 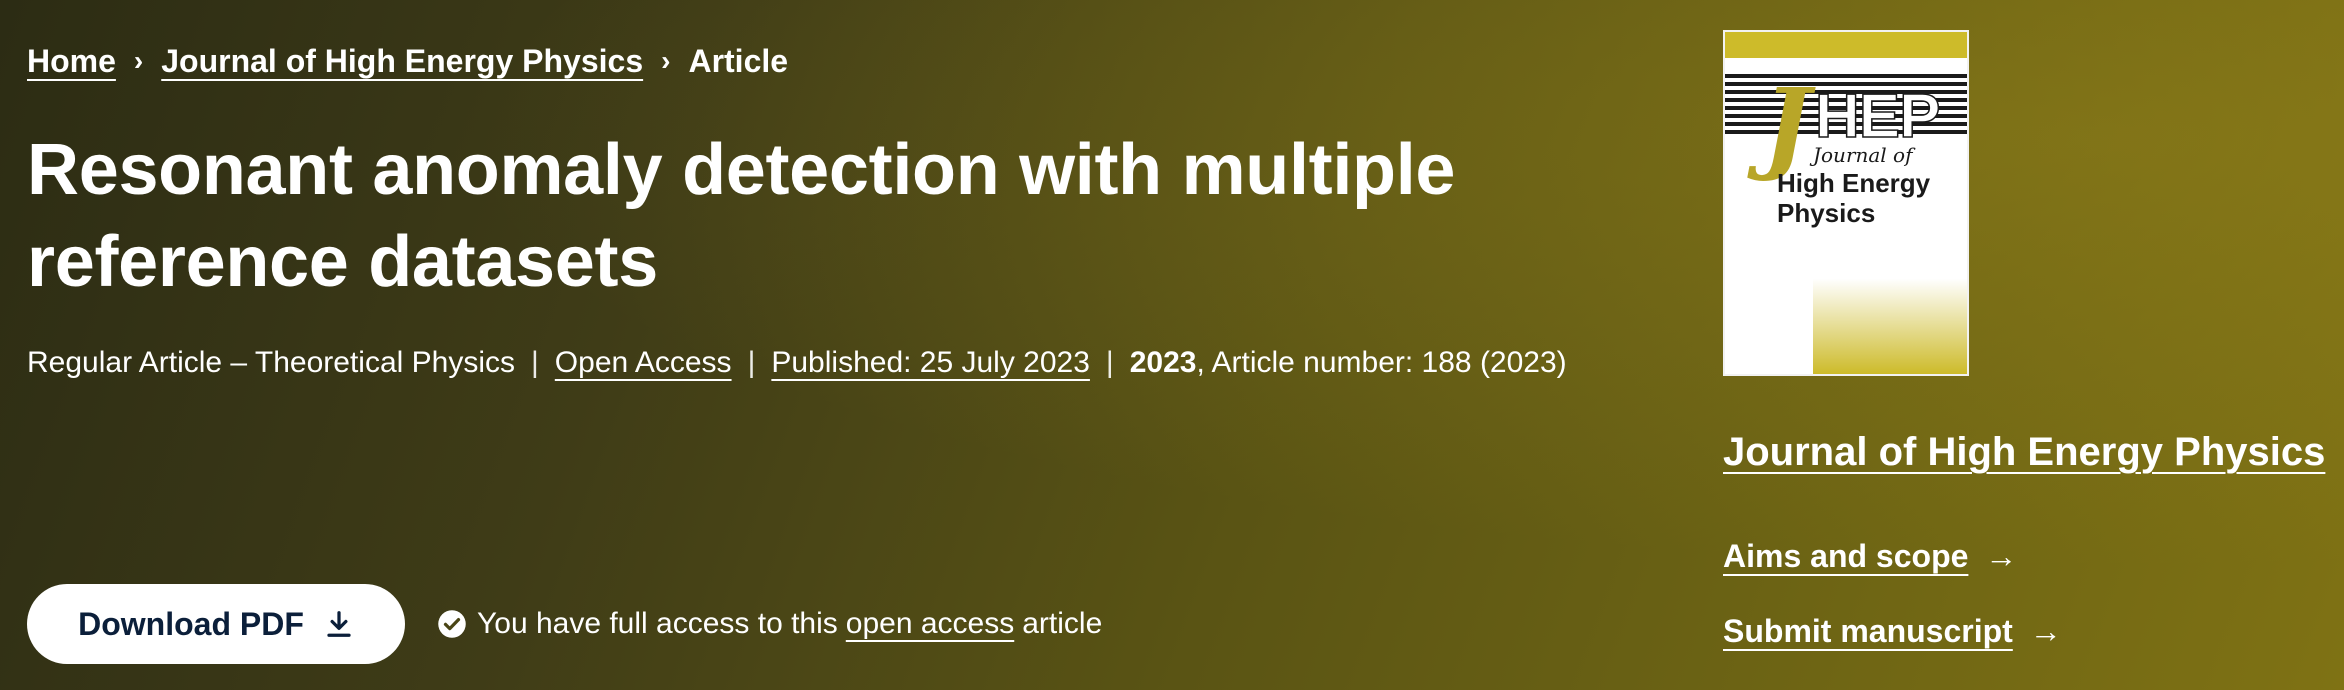 I want to click on breadcrumb-home: Home, so click(x=71, y=61).